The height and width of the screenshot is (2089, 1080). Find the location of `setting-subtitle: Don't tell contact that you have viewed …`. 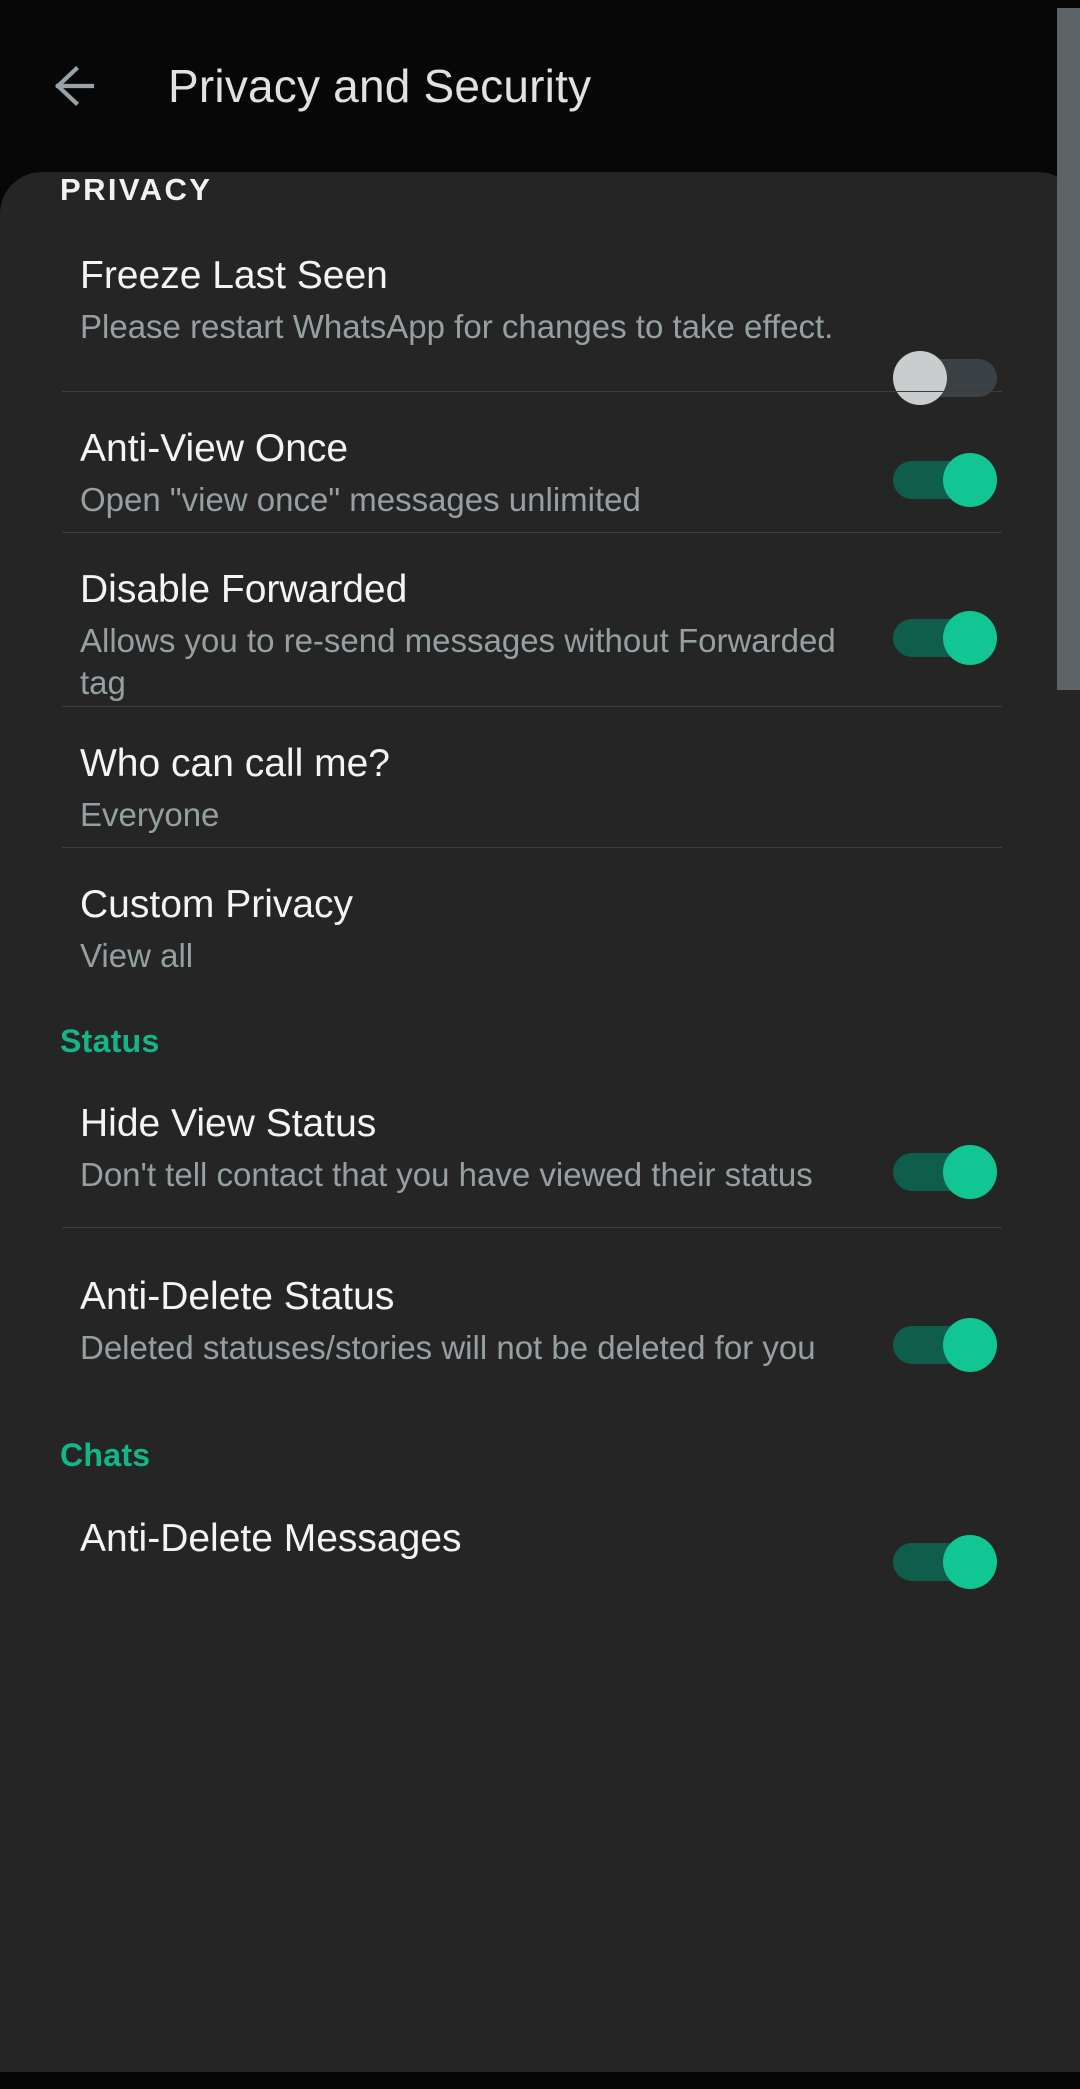

setting-subtitle: Don't tell contact that you have viewed … is located at coordinates (446, 1174).